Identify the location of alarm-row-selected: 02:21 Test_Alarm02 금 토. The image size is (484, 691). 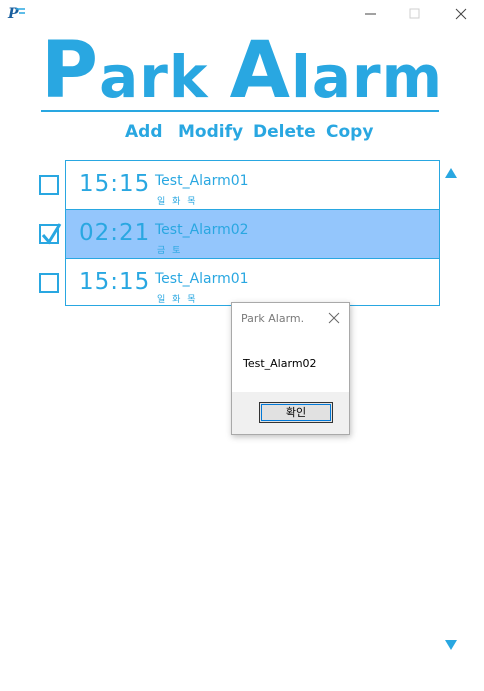
(252, 234).